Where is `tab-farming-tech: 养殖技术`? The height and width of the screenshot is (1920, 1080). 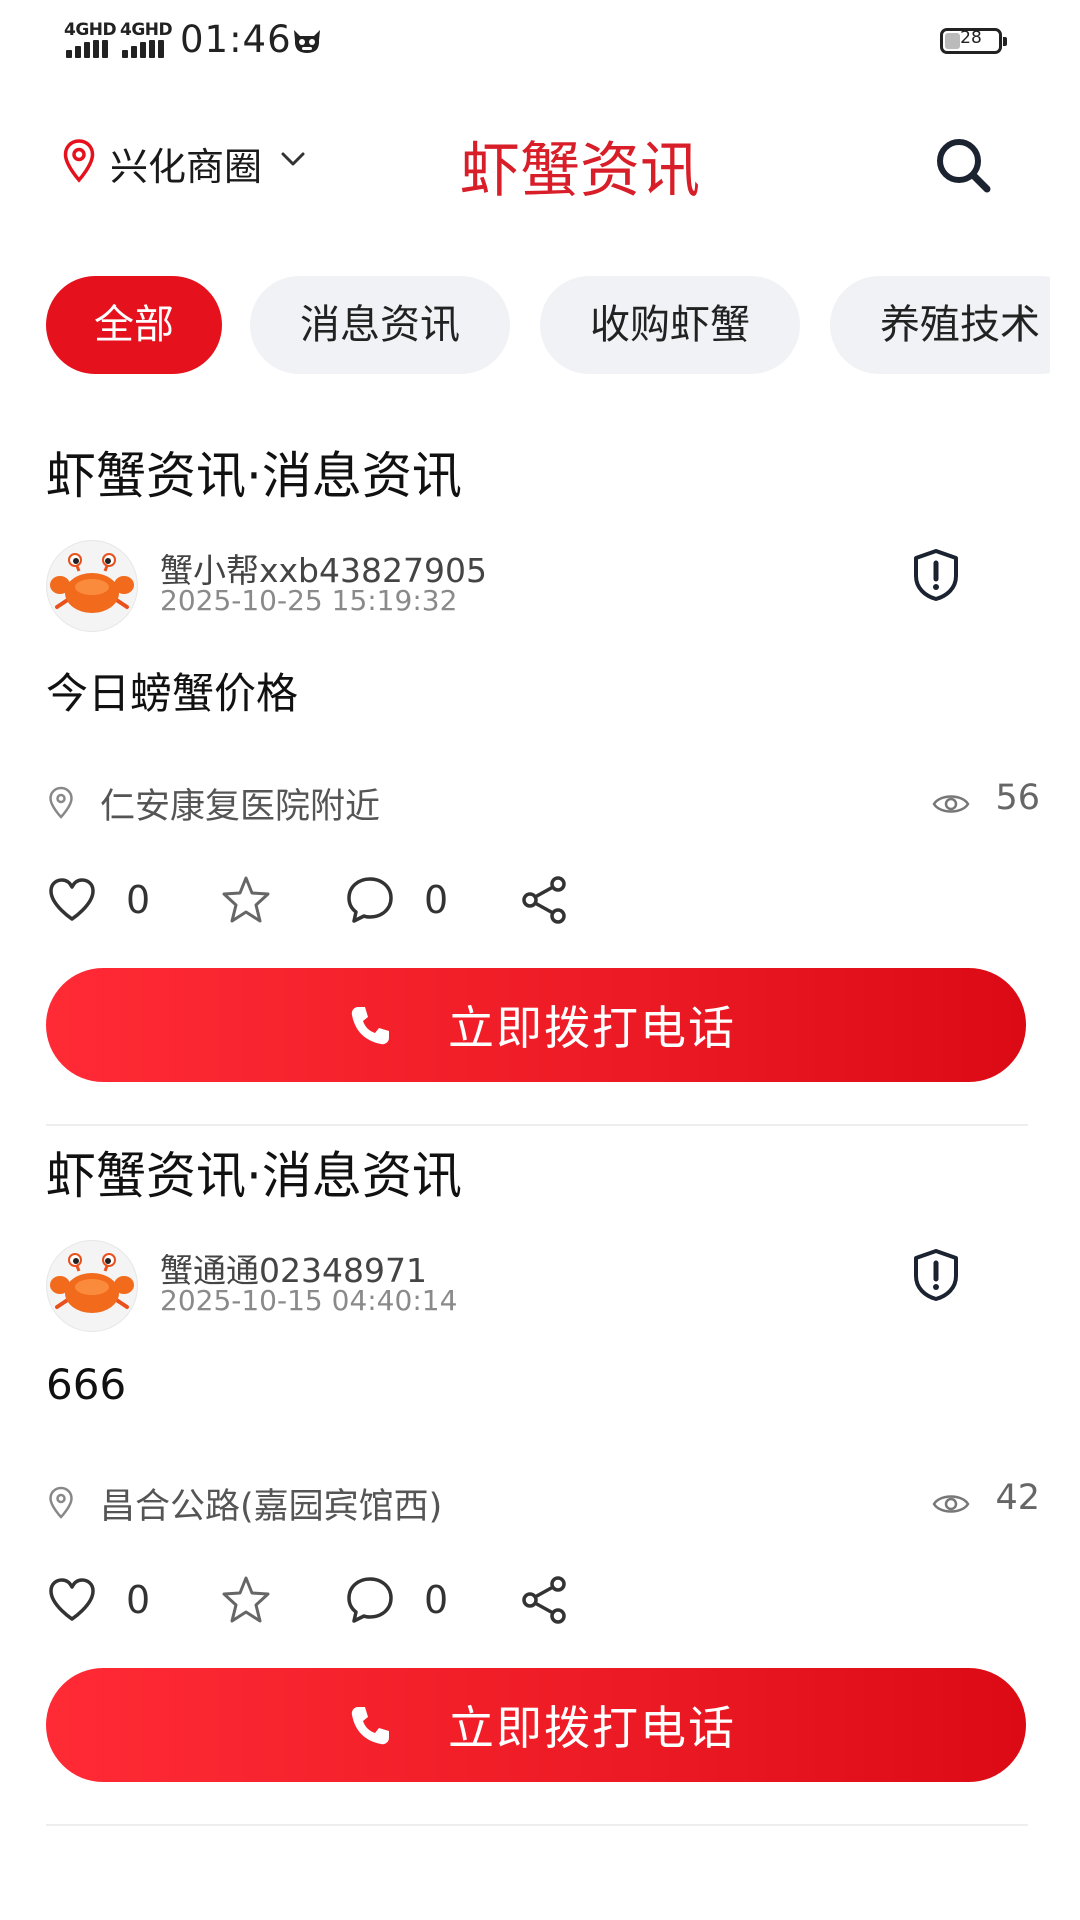
tab-farming-tech: 养殖技术 is located at coordinates (940, 325).